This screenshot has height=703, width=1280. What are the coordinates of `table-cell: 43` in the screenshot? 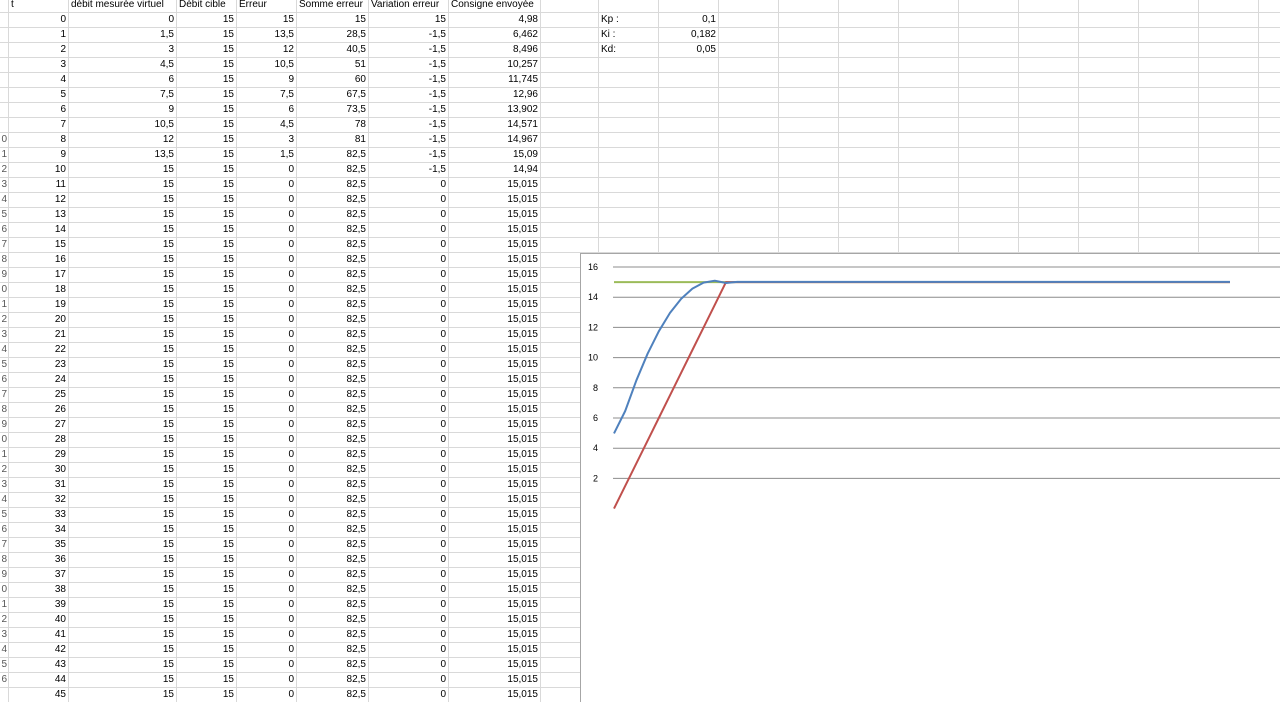 It's located at (38, 664).